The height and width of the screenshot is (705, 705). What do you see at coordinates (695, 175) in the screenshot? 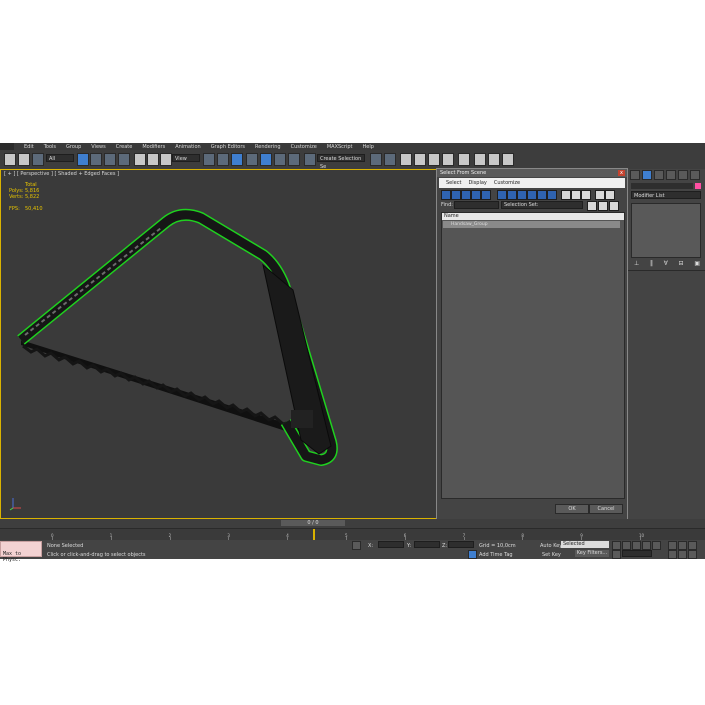
I see `utilities-tab-icon` at bounding box center [695, 175].